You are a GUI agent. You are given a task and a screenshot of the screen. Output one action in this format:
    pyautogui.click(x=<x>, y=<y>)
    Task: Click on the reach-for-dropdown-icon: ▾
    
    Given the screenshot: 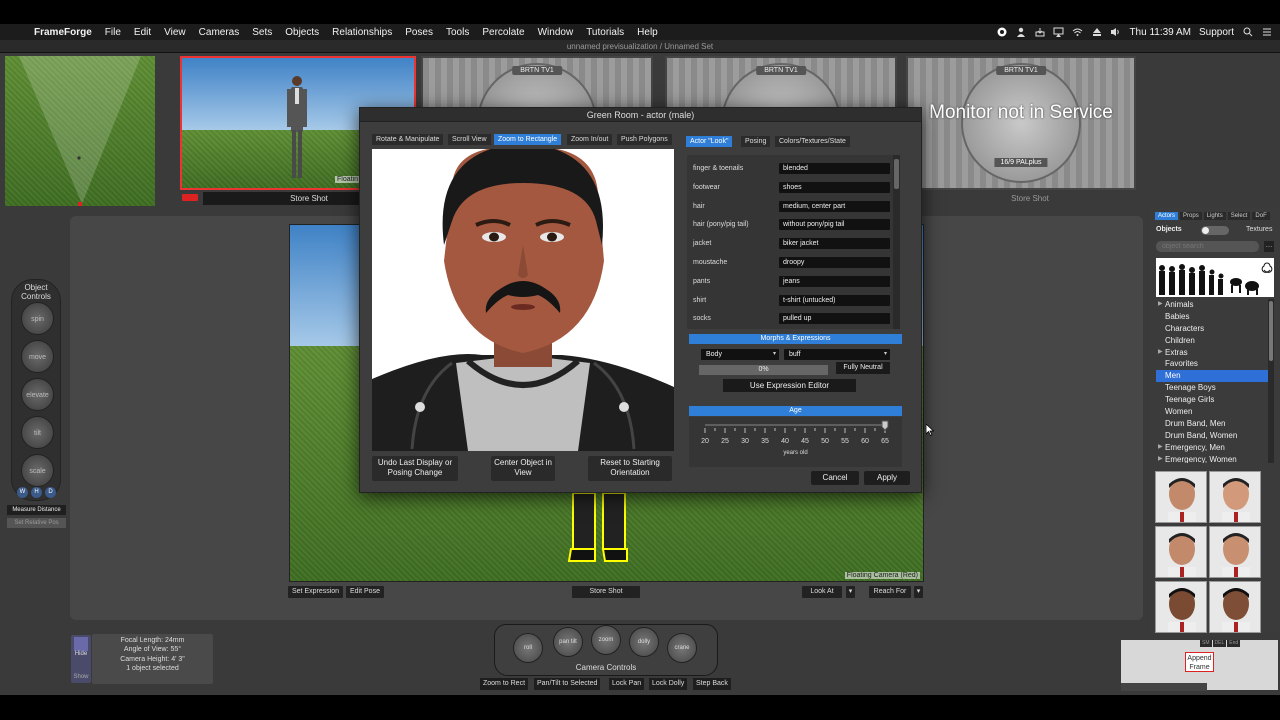 What is the action you would take?
    pyautogui.click(x=918, y=592)
    